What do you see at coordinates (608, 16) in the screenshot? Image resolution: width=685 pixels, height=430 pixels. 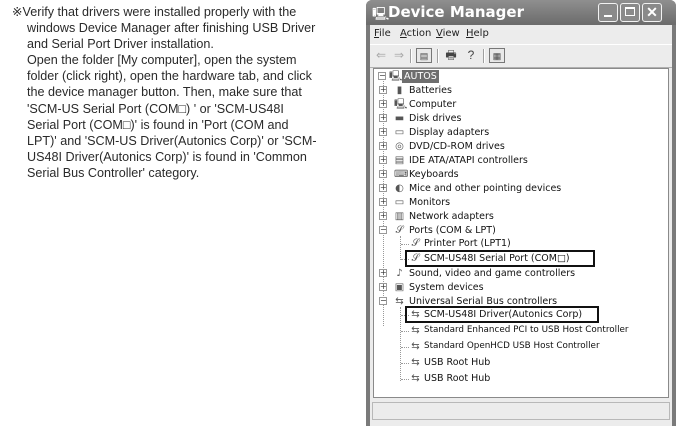 I see `minimize-icon` at bounding box center [608, 16].